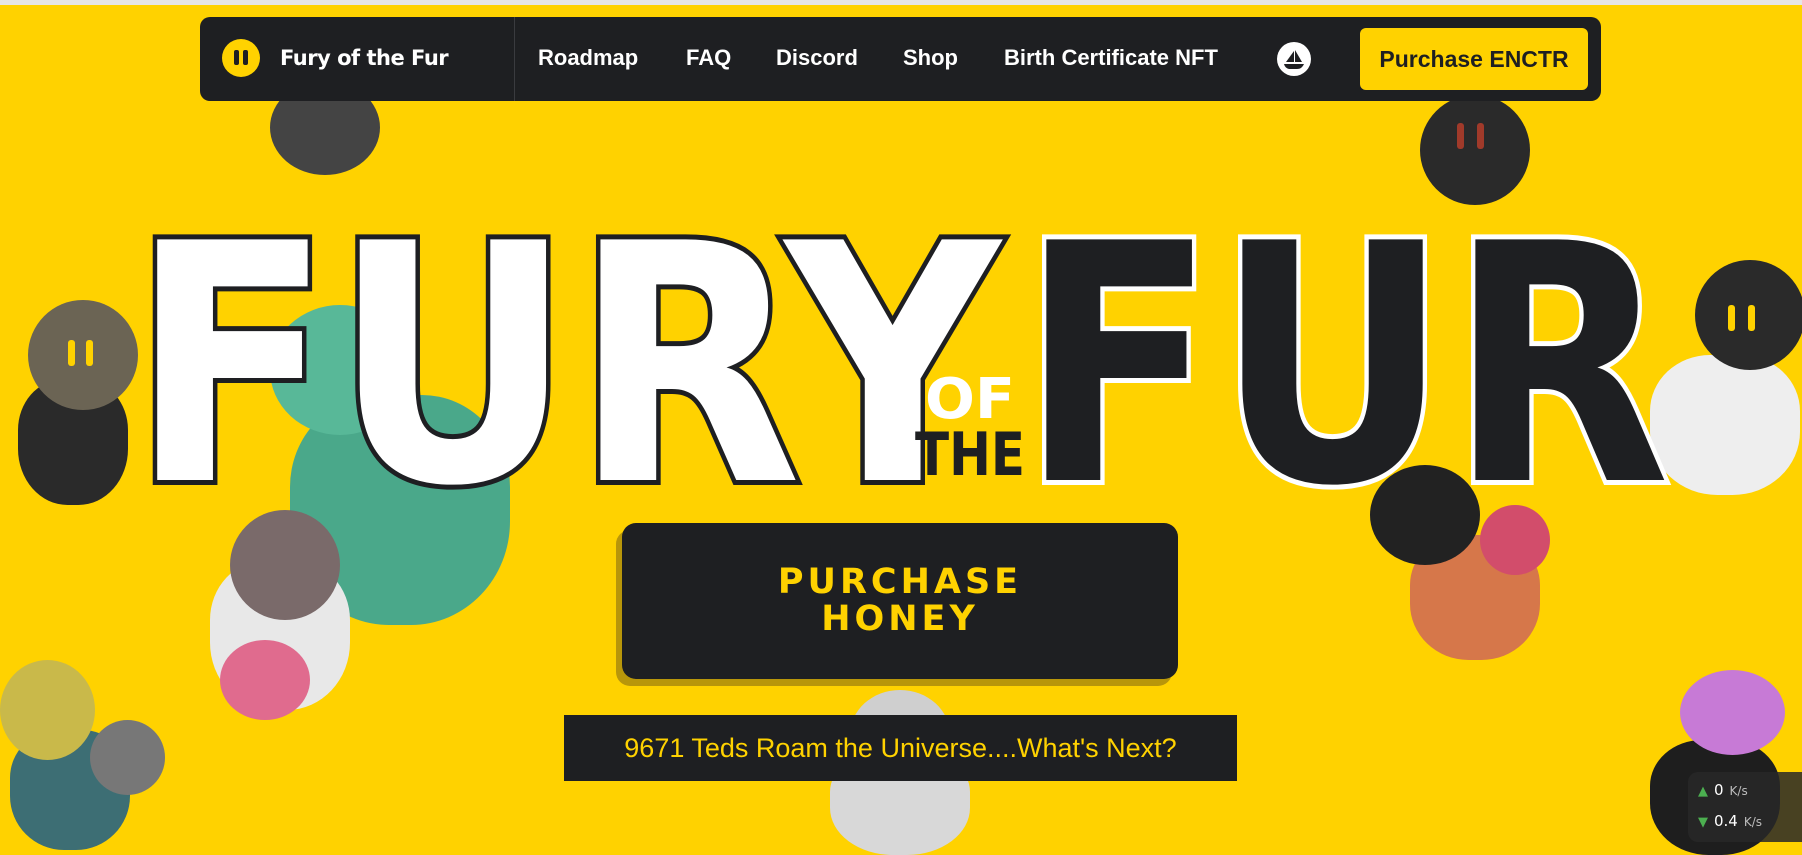  What do you see at coordinates (900, 582) in the screenshot?
I see `purchase-honey-line-1: PURCHASE` at bounding box center [900, 582].